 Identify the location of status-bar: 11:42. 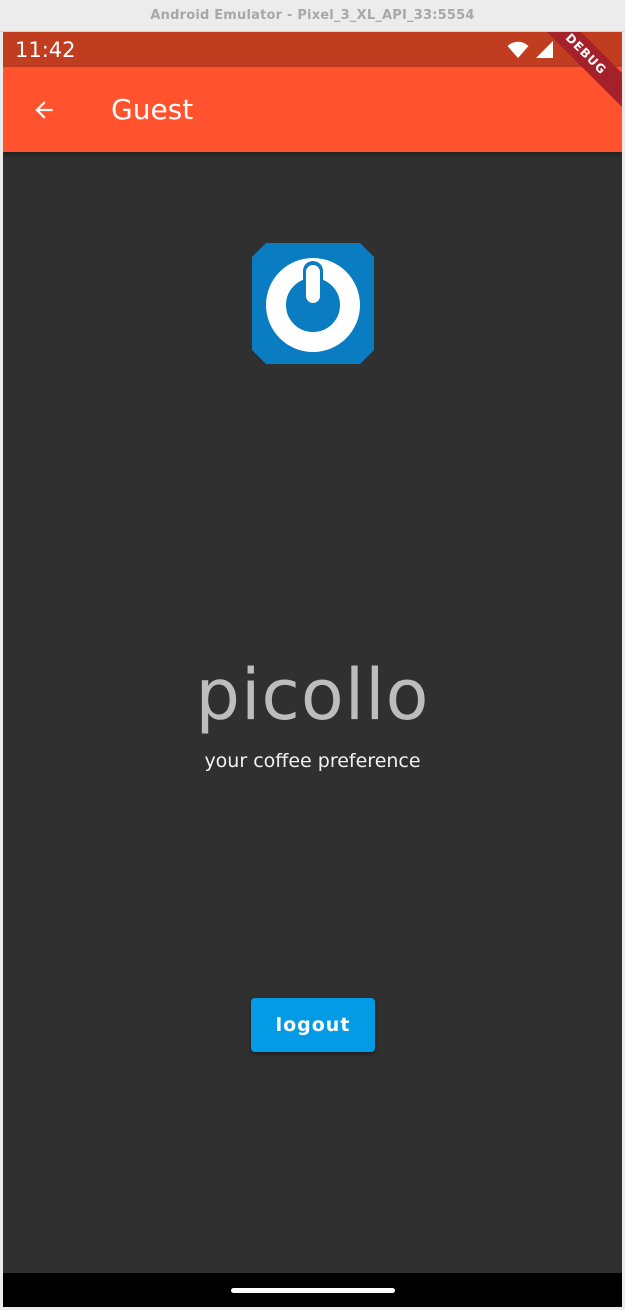
(312, 49).